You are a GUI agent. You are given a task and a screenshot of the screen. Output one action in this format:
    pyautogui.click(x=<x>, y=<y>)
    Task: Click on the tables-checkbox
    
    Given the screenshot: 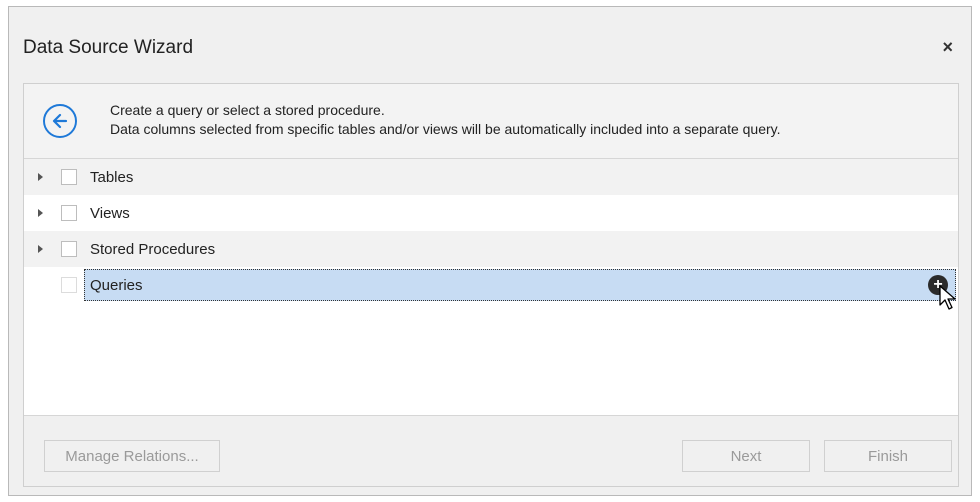 What is the action you would take?
    pyautogui.click(x=69, y=177)
    